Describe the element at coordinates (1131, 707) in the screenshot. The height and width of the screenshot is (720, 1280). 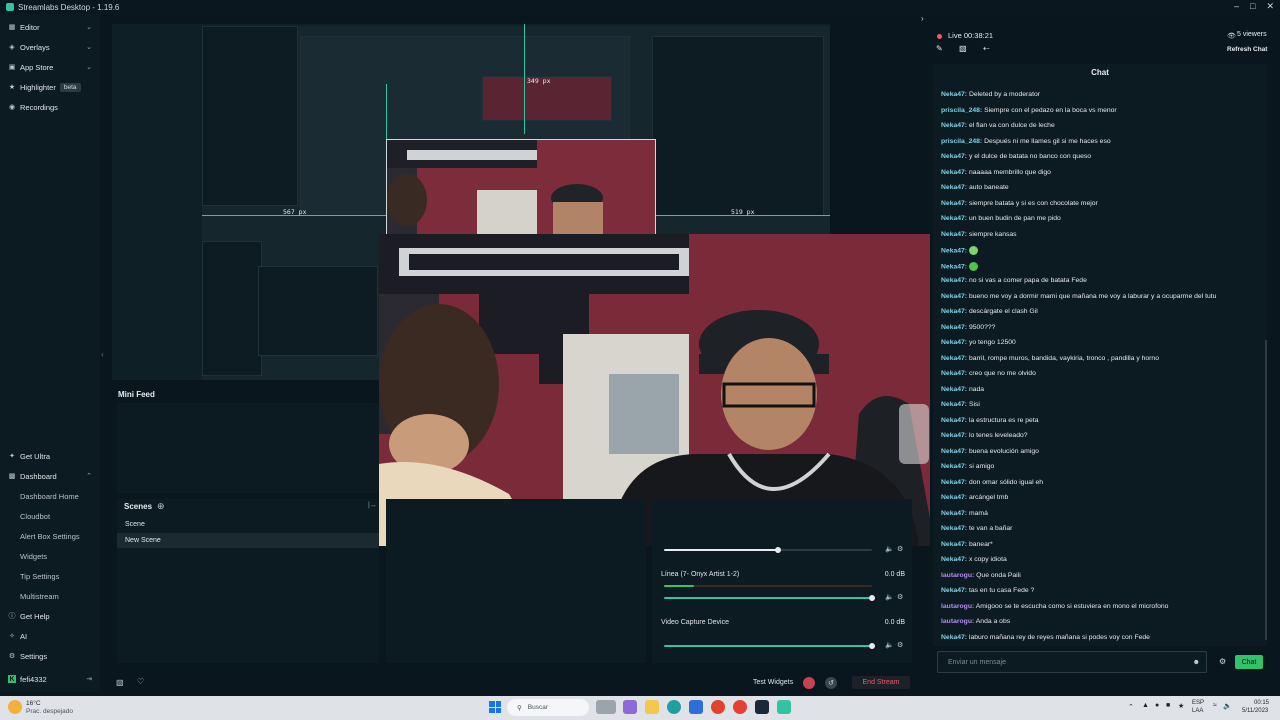
I see `tray-chevron-icon: ⌃` at that location.